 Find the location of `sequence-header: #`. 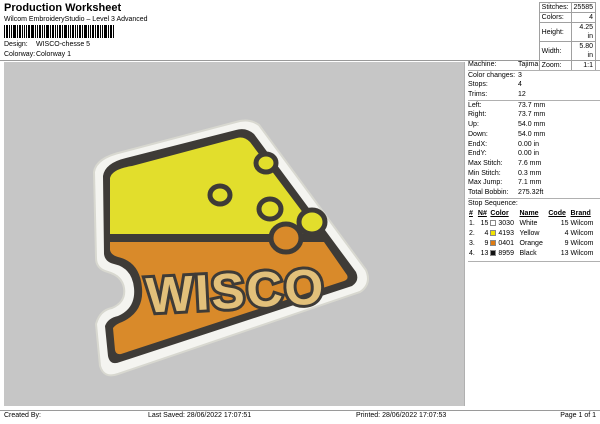

sequence-header: # is located at coordinates (471, 214).